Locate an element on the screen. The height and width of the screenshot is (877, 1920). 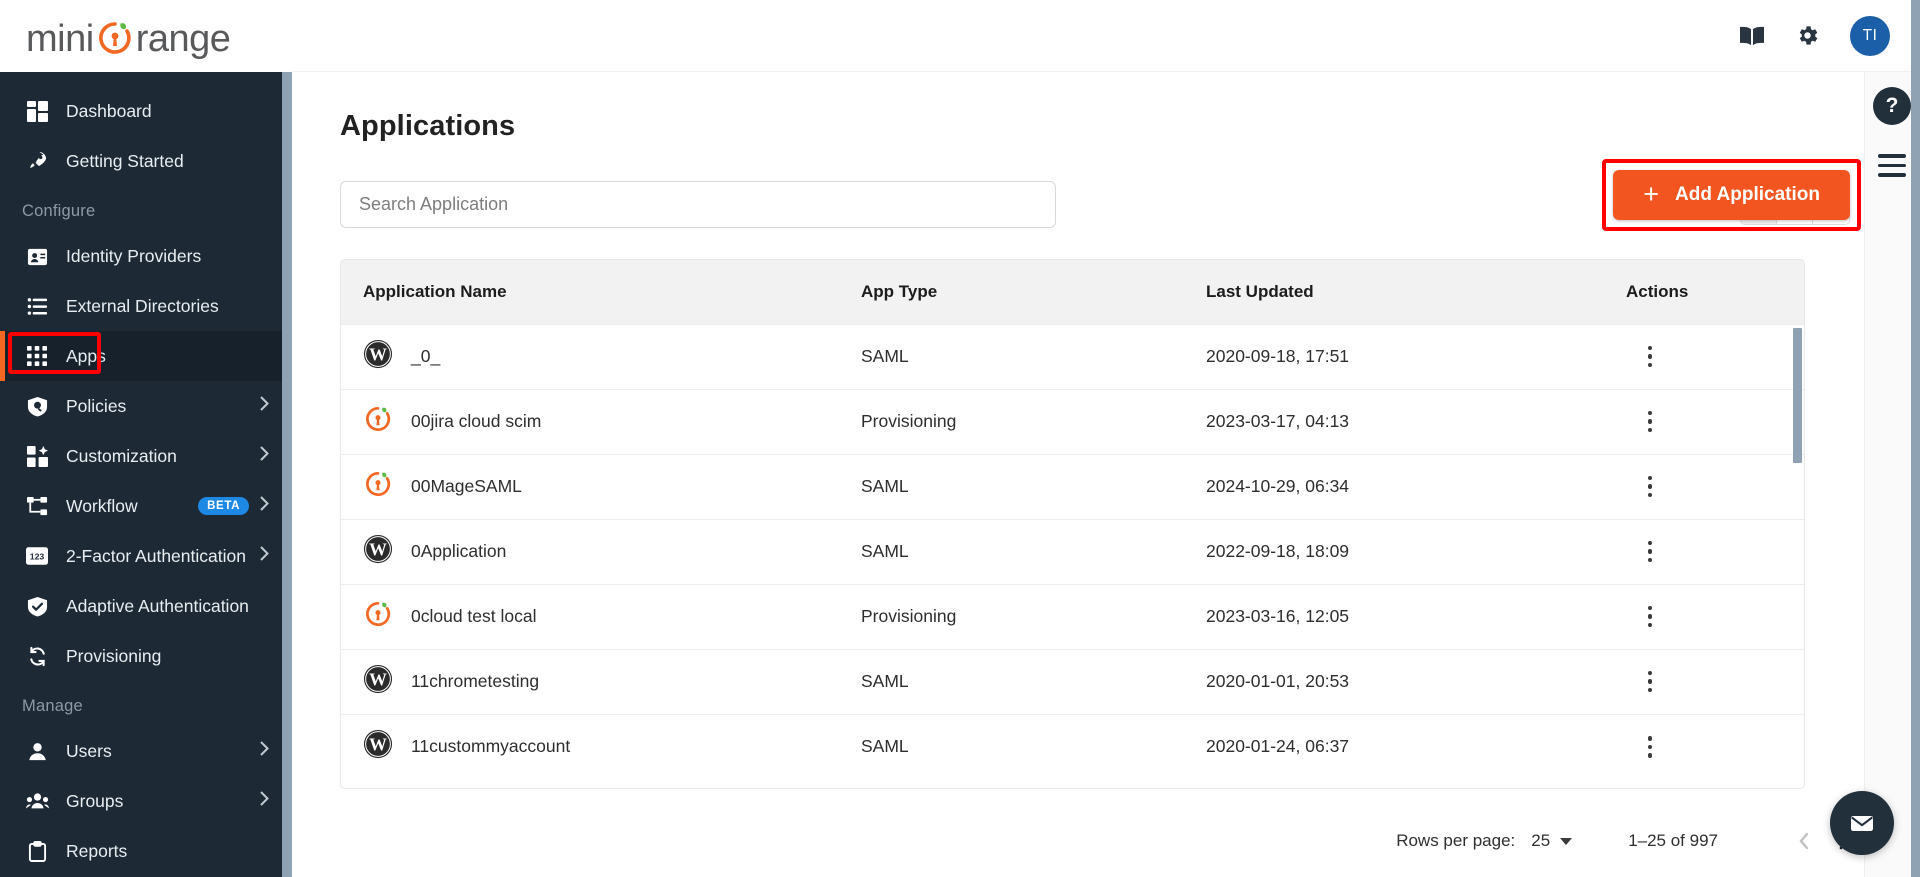
previous-page-button is located at coordinates (1804, 841).